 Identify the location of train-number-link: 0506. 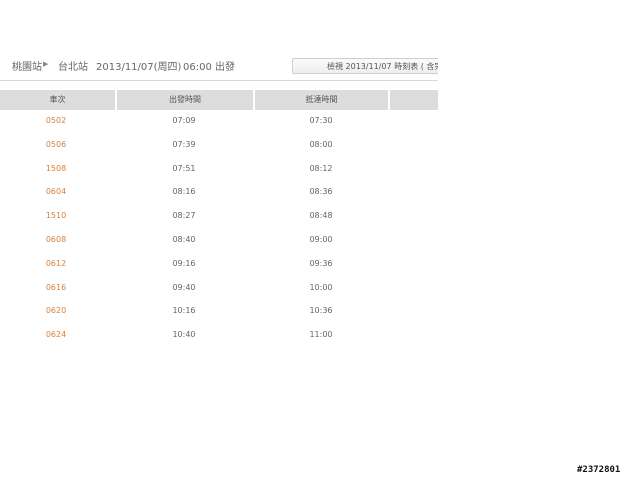
(56, 144).